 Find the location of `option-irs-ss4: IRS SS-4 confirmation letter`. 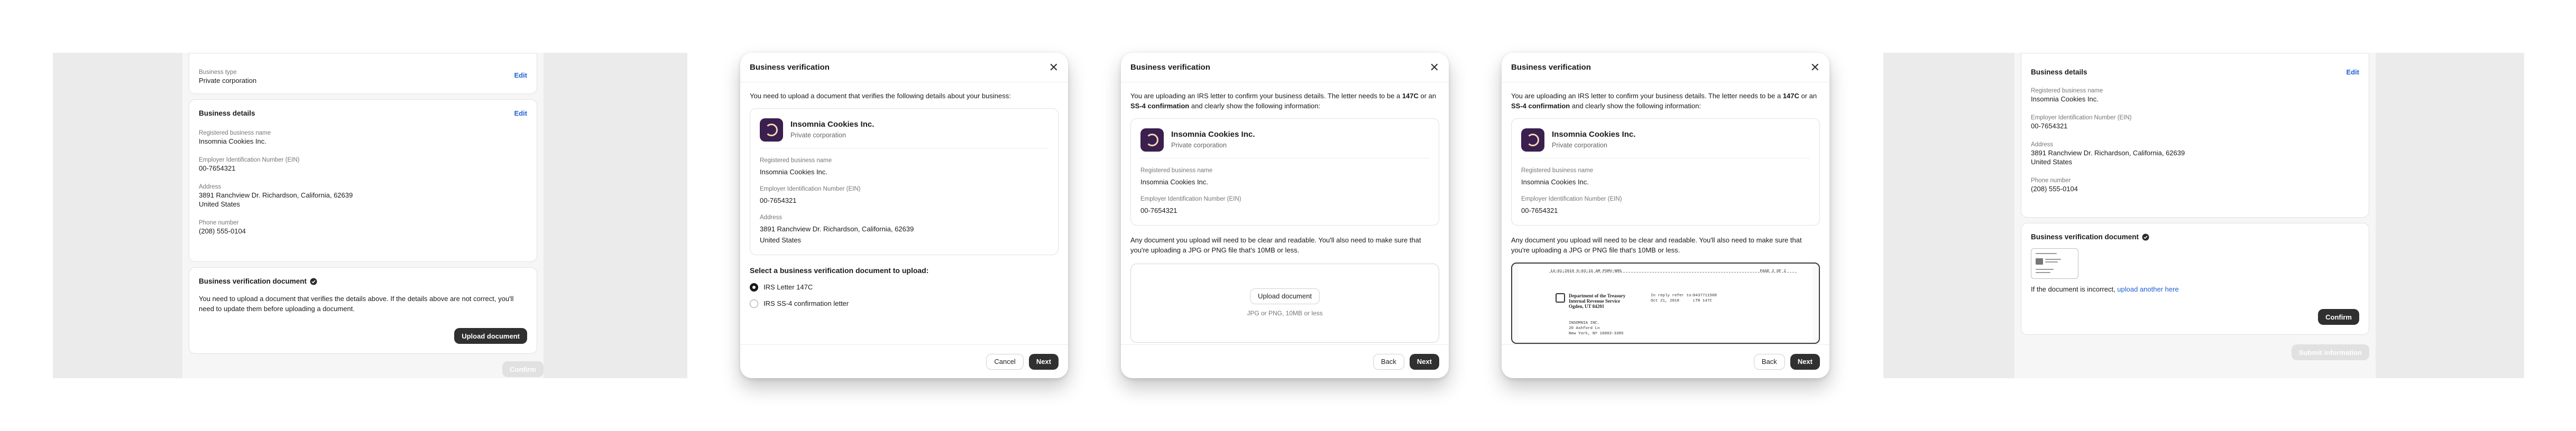

option-irs-ss4: IRS SS-4 confirmation letter is located at coordinates (904, 303).